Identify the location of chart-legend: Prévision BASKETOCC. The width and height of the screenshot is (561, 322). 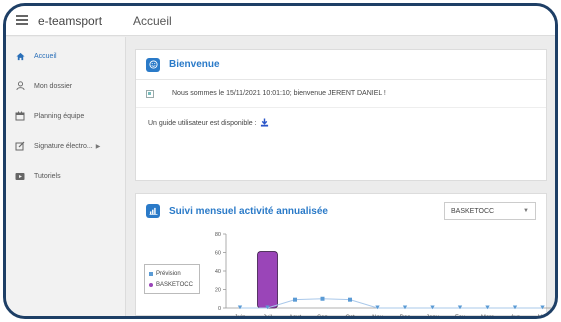
(172, 279).